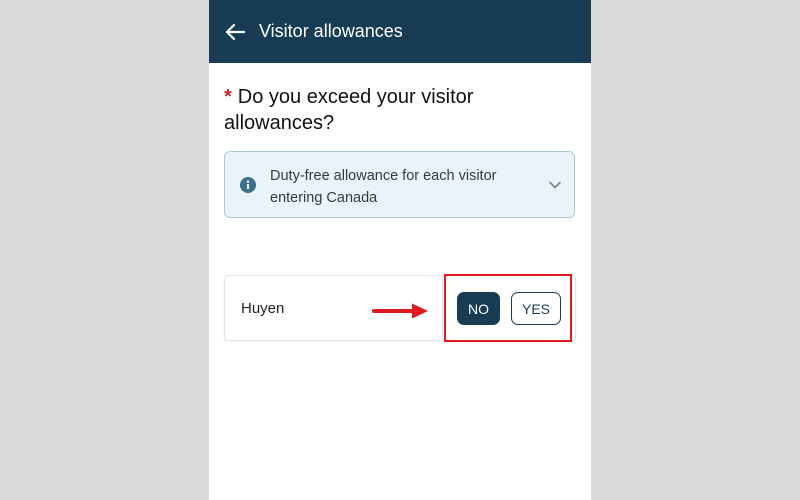 The image size is (800, 500). I want to click on page-title: Visitor allowances, so click(331, 31).